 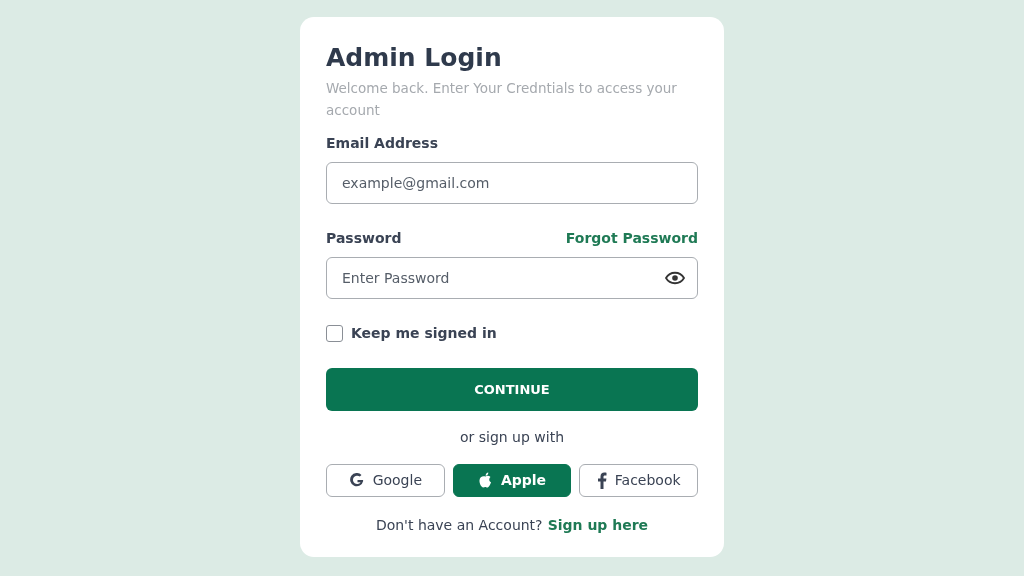 I want to click on social-login-button: Google, so click(x=385, y=480).